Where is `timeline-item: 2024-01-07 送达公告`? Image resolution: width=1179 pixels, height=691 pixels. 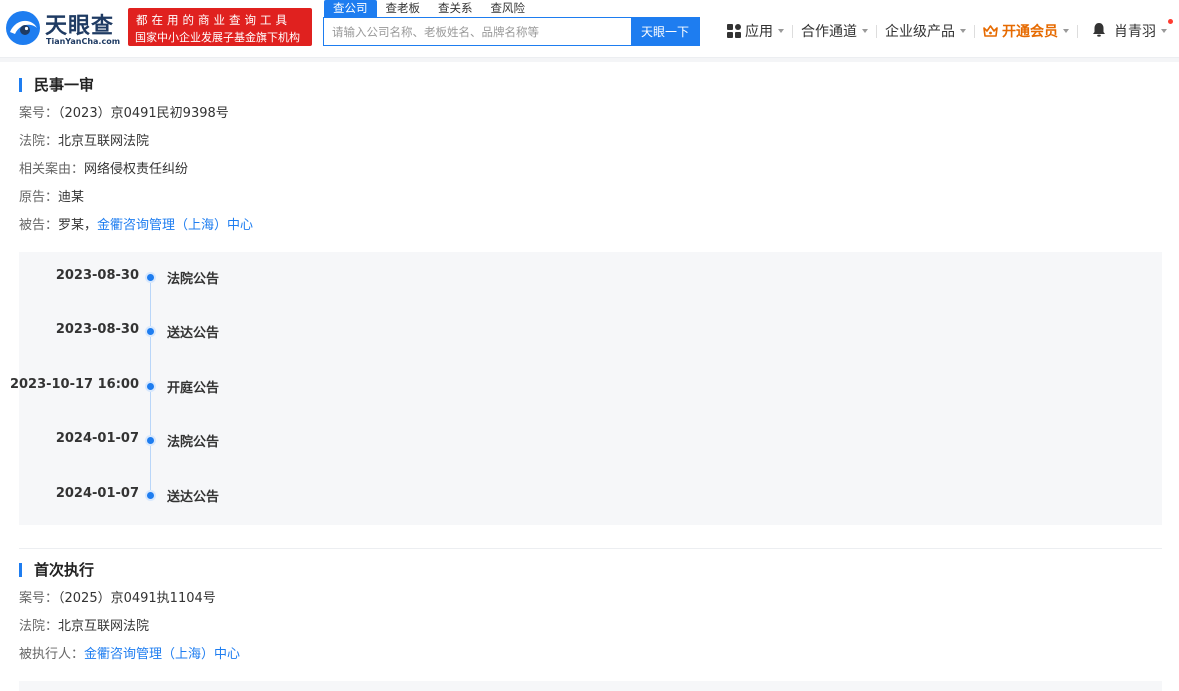
timeline-item: 2024-01-07 送达公告 is located at coordinates (219, 496).